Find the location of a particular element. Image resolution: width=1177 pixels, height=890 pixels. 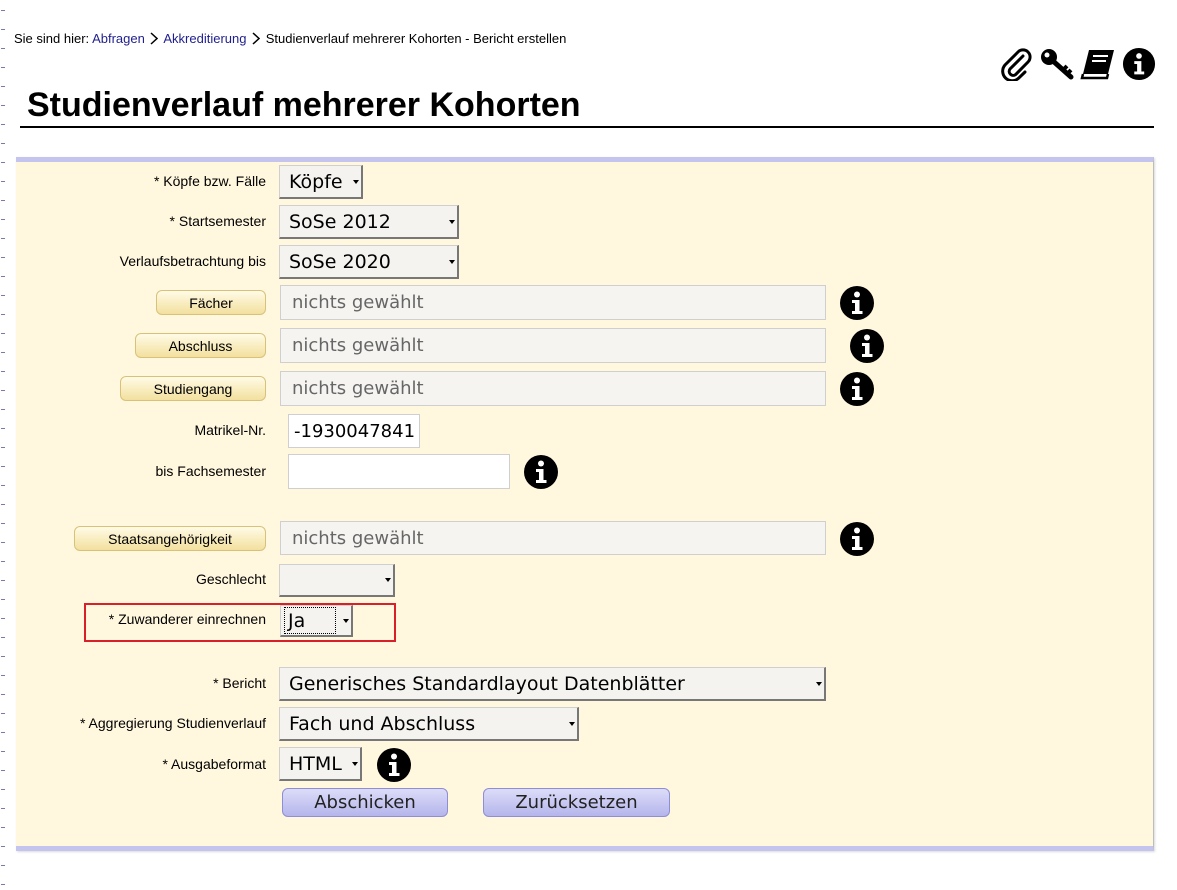

paperclip-icon is located at coordinates (1016, 64).